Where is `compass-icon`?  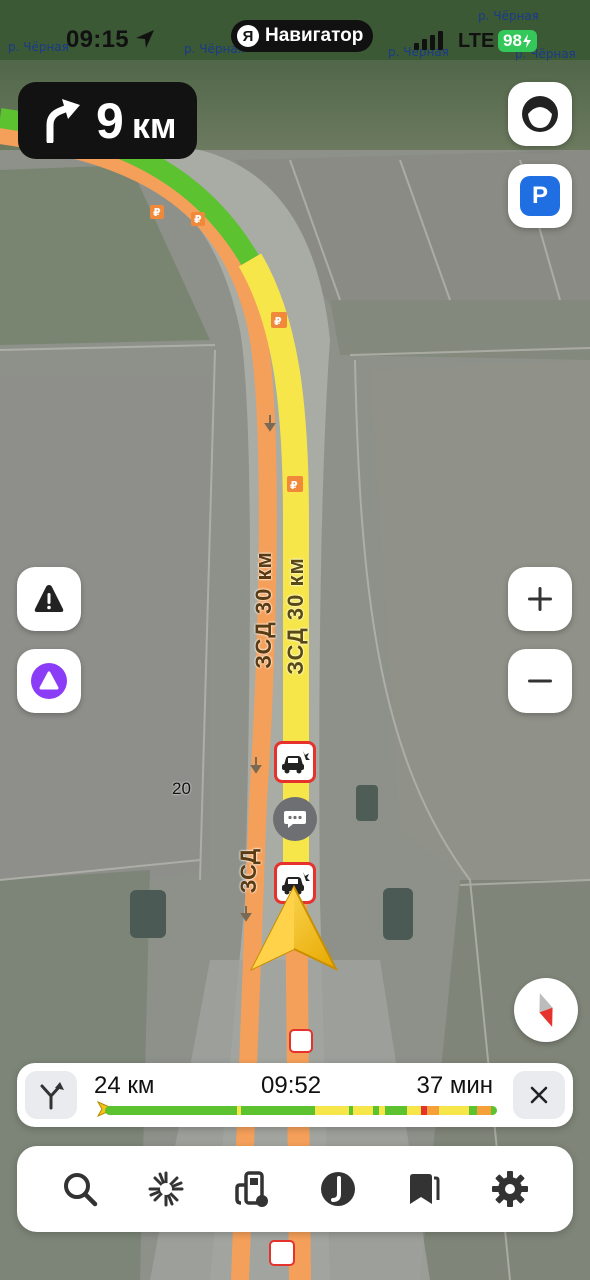 compass-icon is located at coordinates (546, 1010).